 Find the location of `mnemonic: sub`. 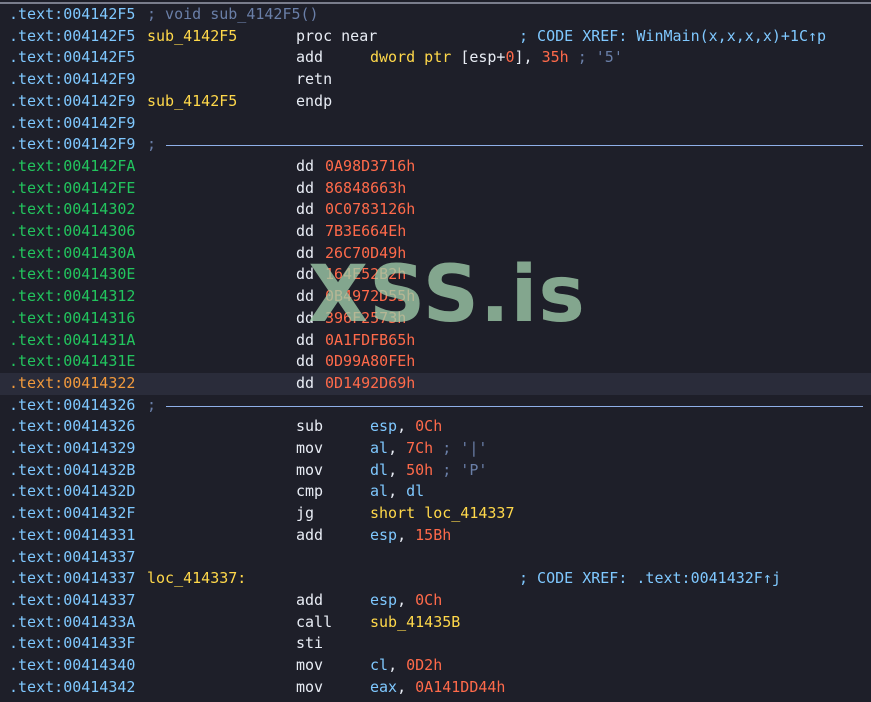

mnemonic: sub is located at coordinates (309, 427).